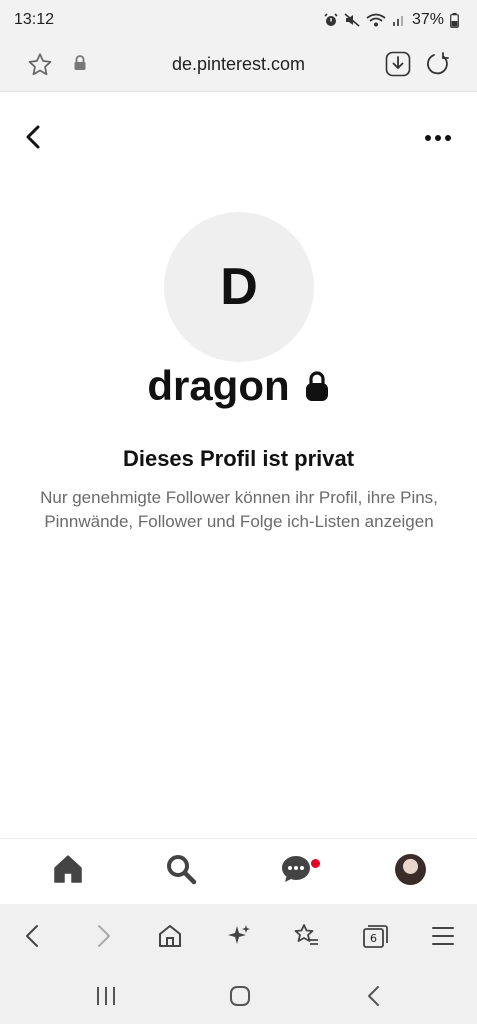  Describe the element at coordinates (106, 996) in the screenshot. I see `recents-icon` at that location.